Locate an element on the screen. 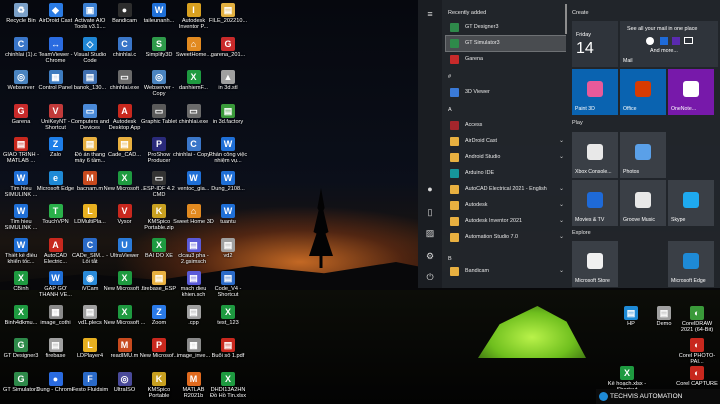 This screenshot has height=404, width=720. document-icon: ▯ is located at coordinates (430, 212).